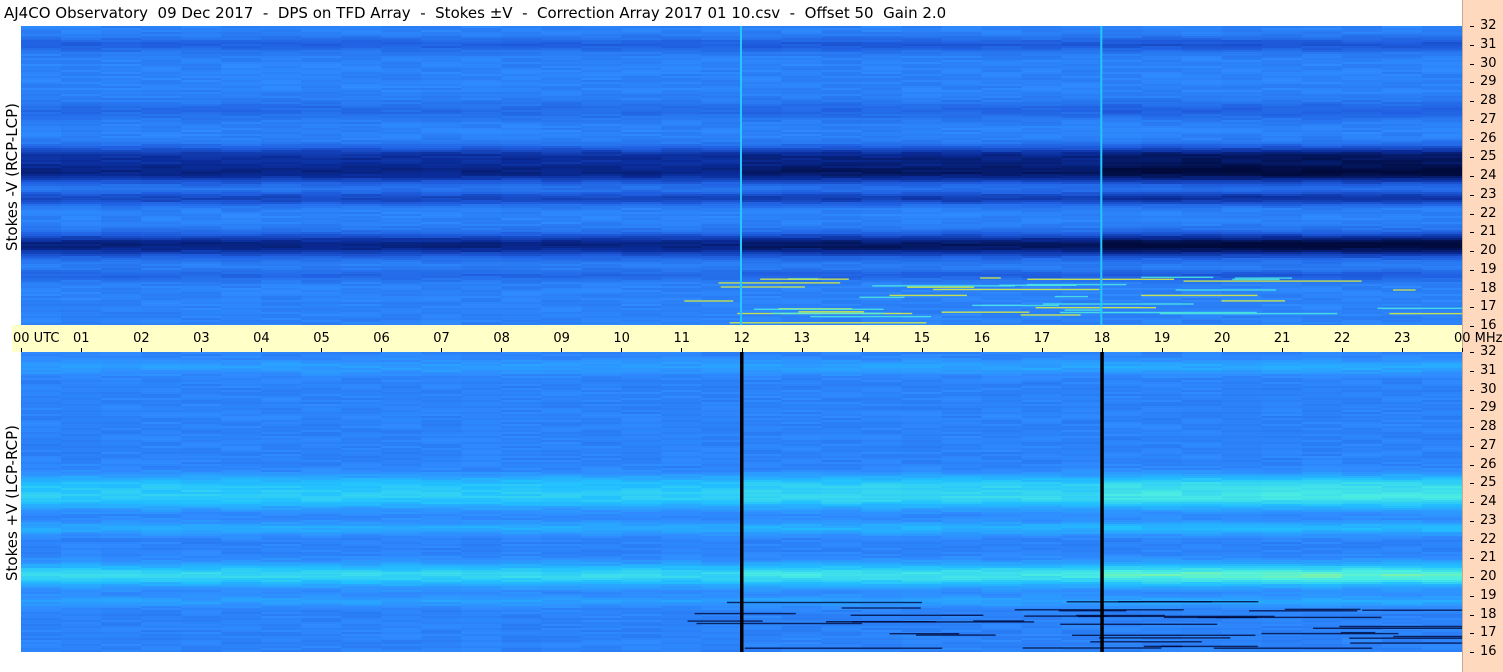 This screenshot has width=1503, height=672. What do you see at coordinates (12, 503) in the screenshot?
I see `bottom-panel-ylabel: Stokes +V (LCP-RCP)` at bounding box center [12, 503].